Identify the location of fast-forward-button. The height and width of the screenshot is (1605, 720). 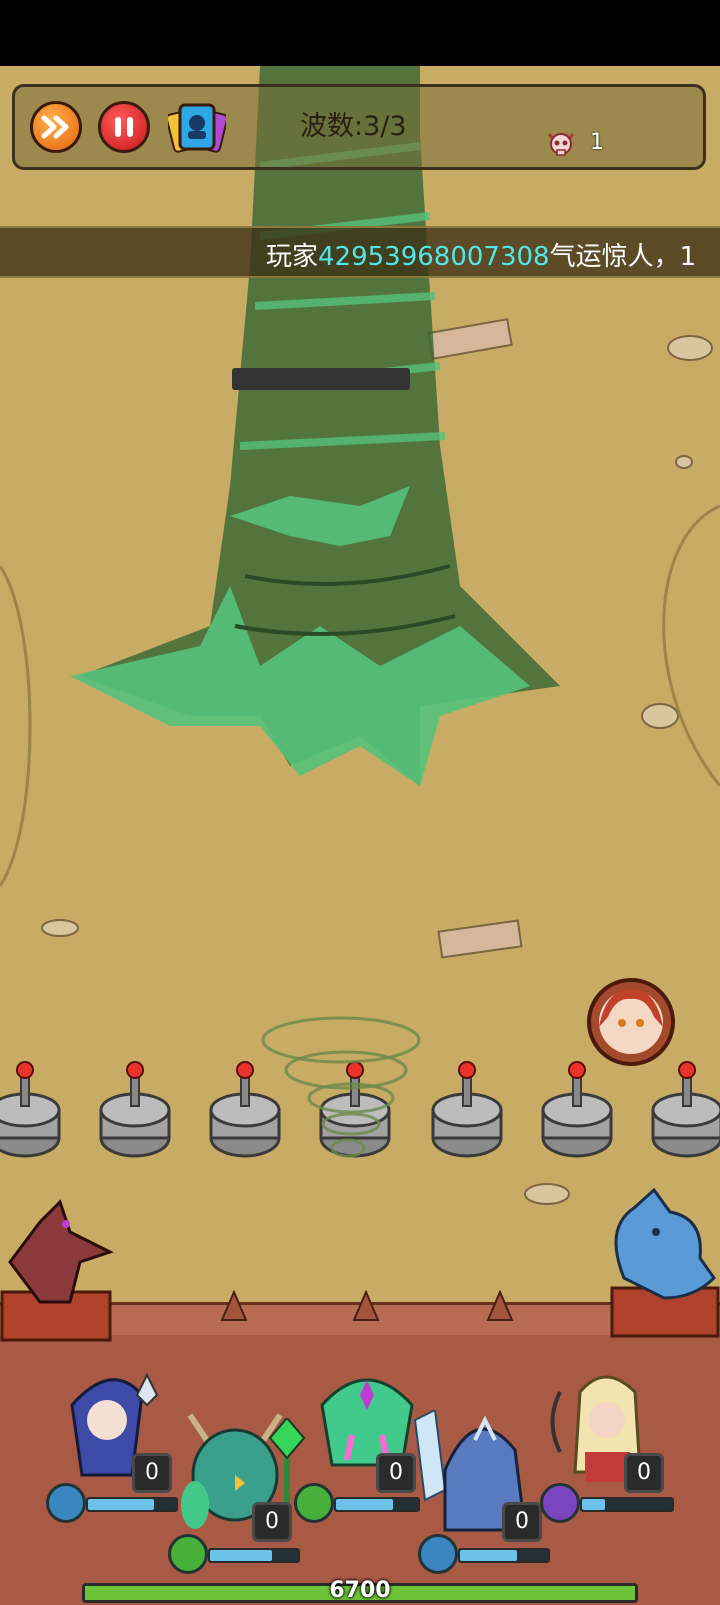
(56, 127).